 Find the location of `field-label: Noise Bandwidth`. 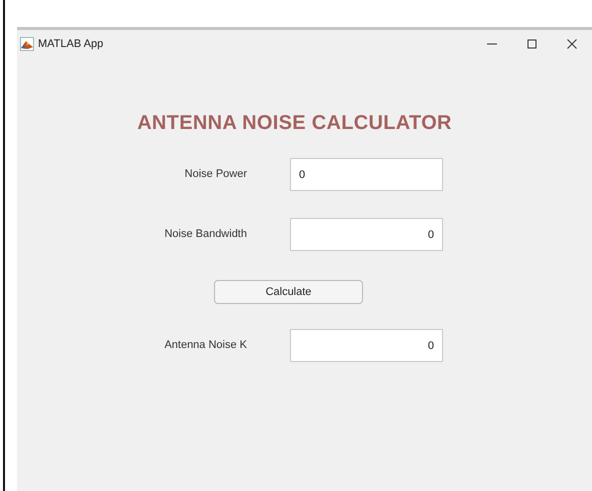

field-label: Noise Bandwidth is located at coordinates (205, 234).